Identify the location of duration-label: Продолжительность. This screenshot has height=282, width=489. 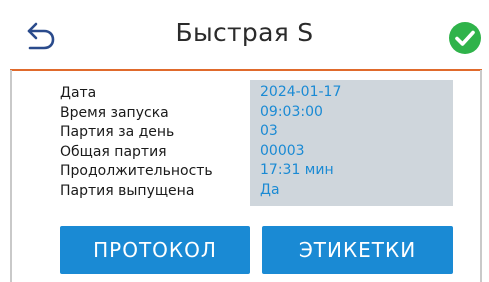
(136, 171).